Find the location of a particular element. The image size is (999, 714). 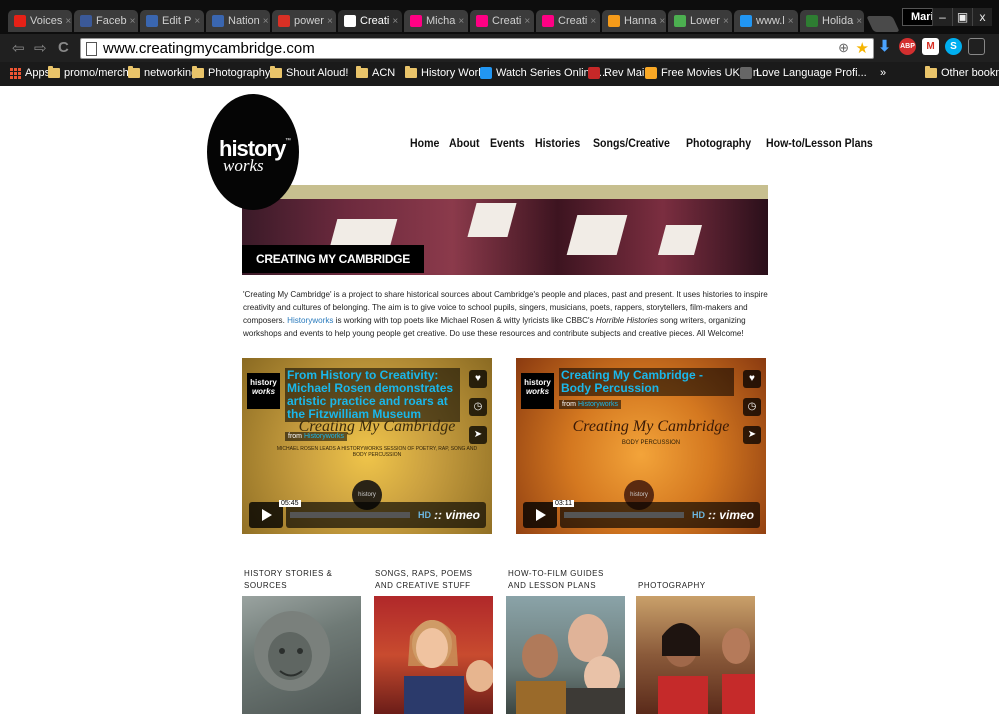

category-label: PHOTOGRAPHY is located at coordinates (672, 586).